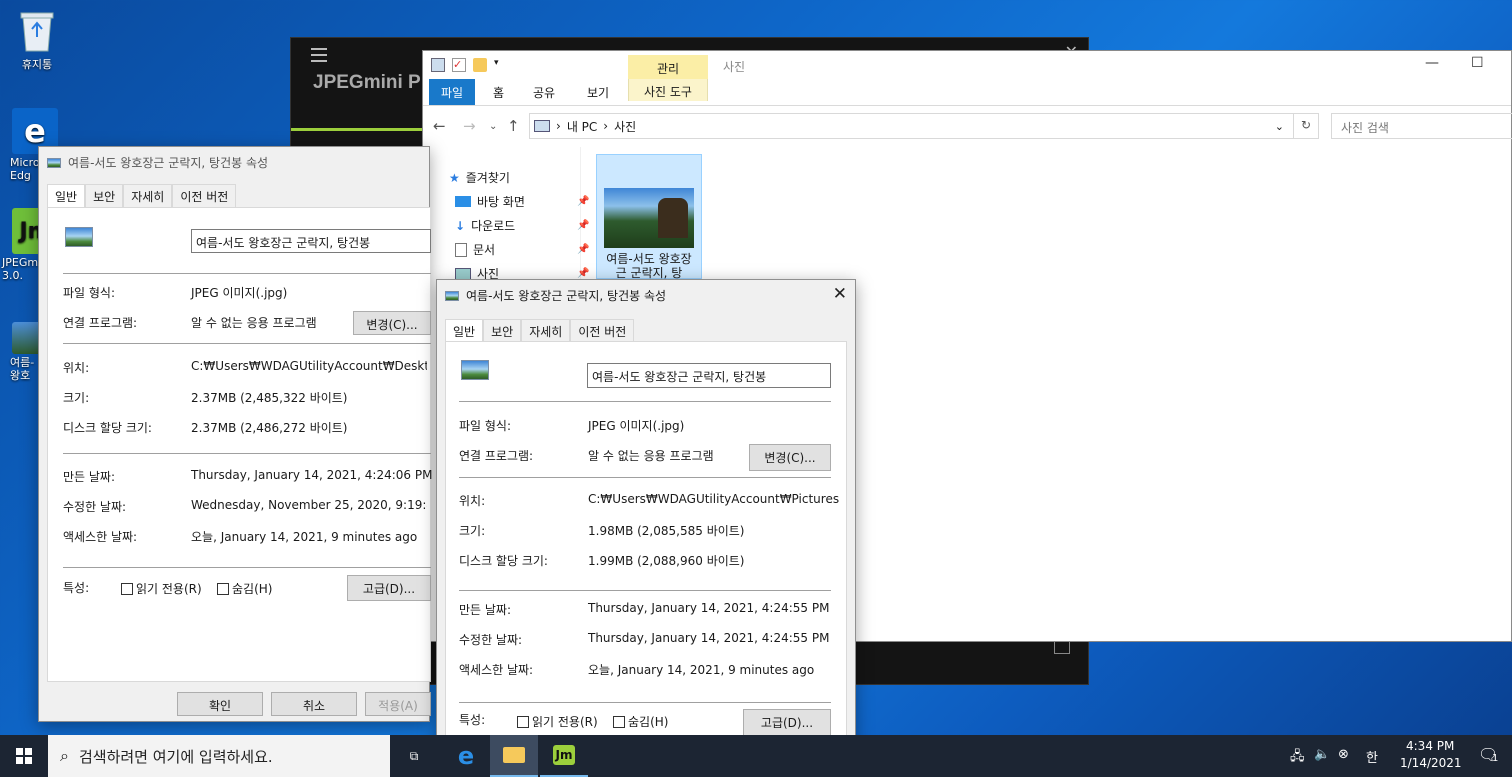 The width and height of the screenshot is (1512, 777). Describe the element at coordinates (513, 126) in the screenshot. I see `up-icon: ↑` at that location.